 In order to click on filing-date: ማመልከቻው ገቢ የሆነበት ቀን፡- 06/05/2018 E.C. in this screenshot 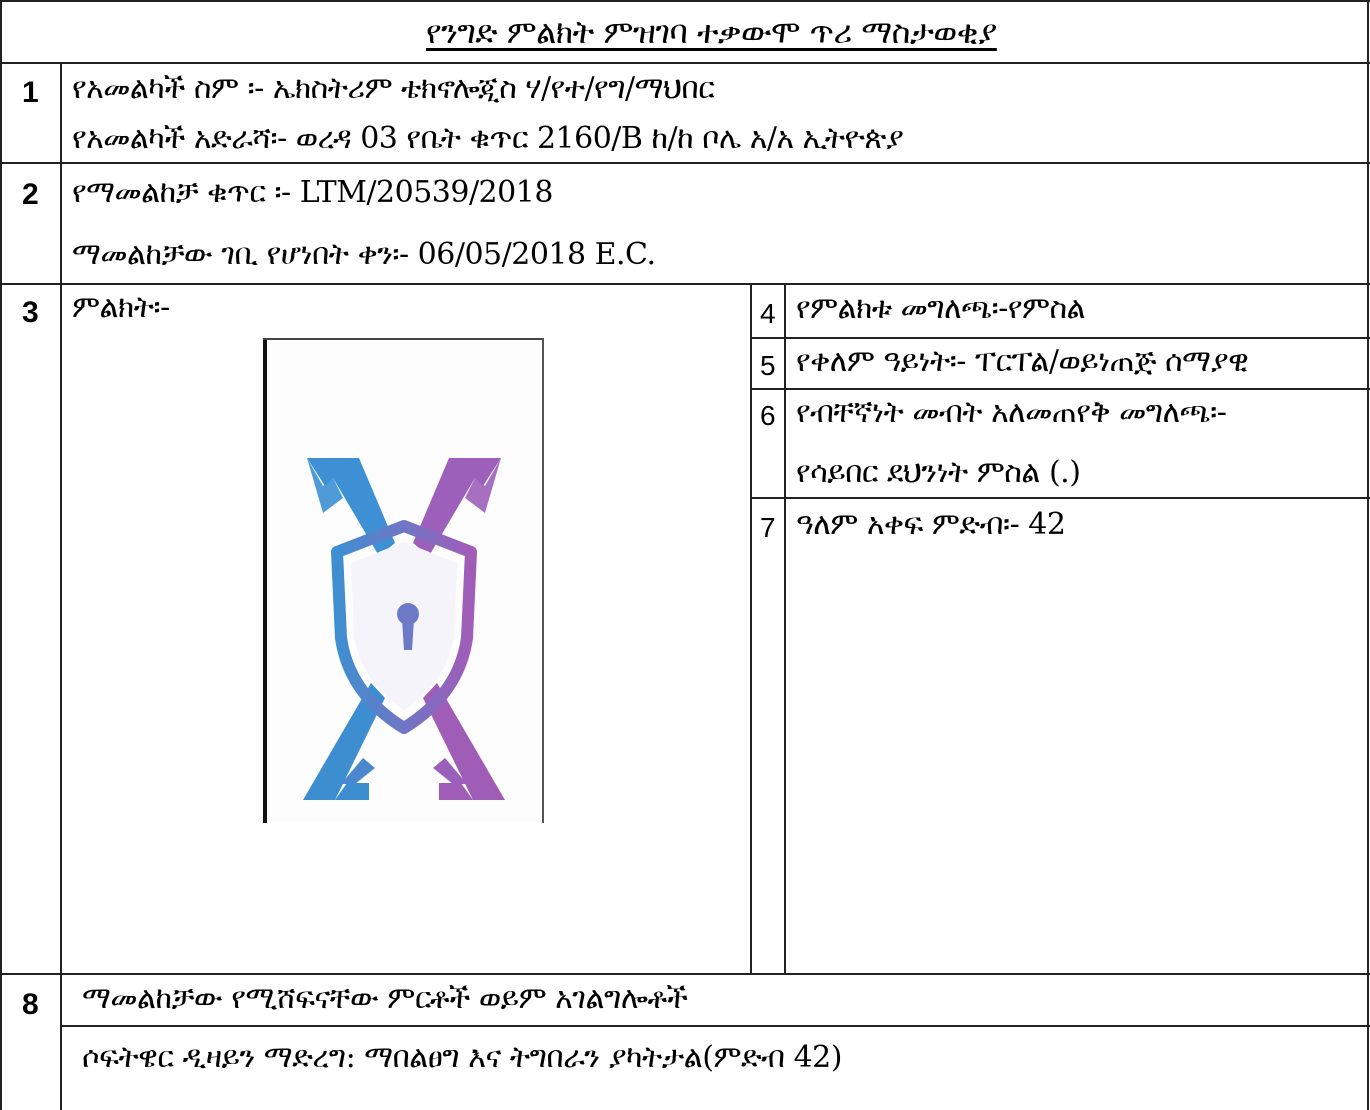, I will do `click(364, 254)`.